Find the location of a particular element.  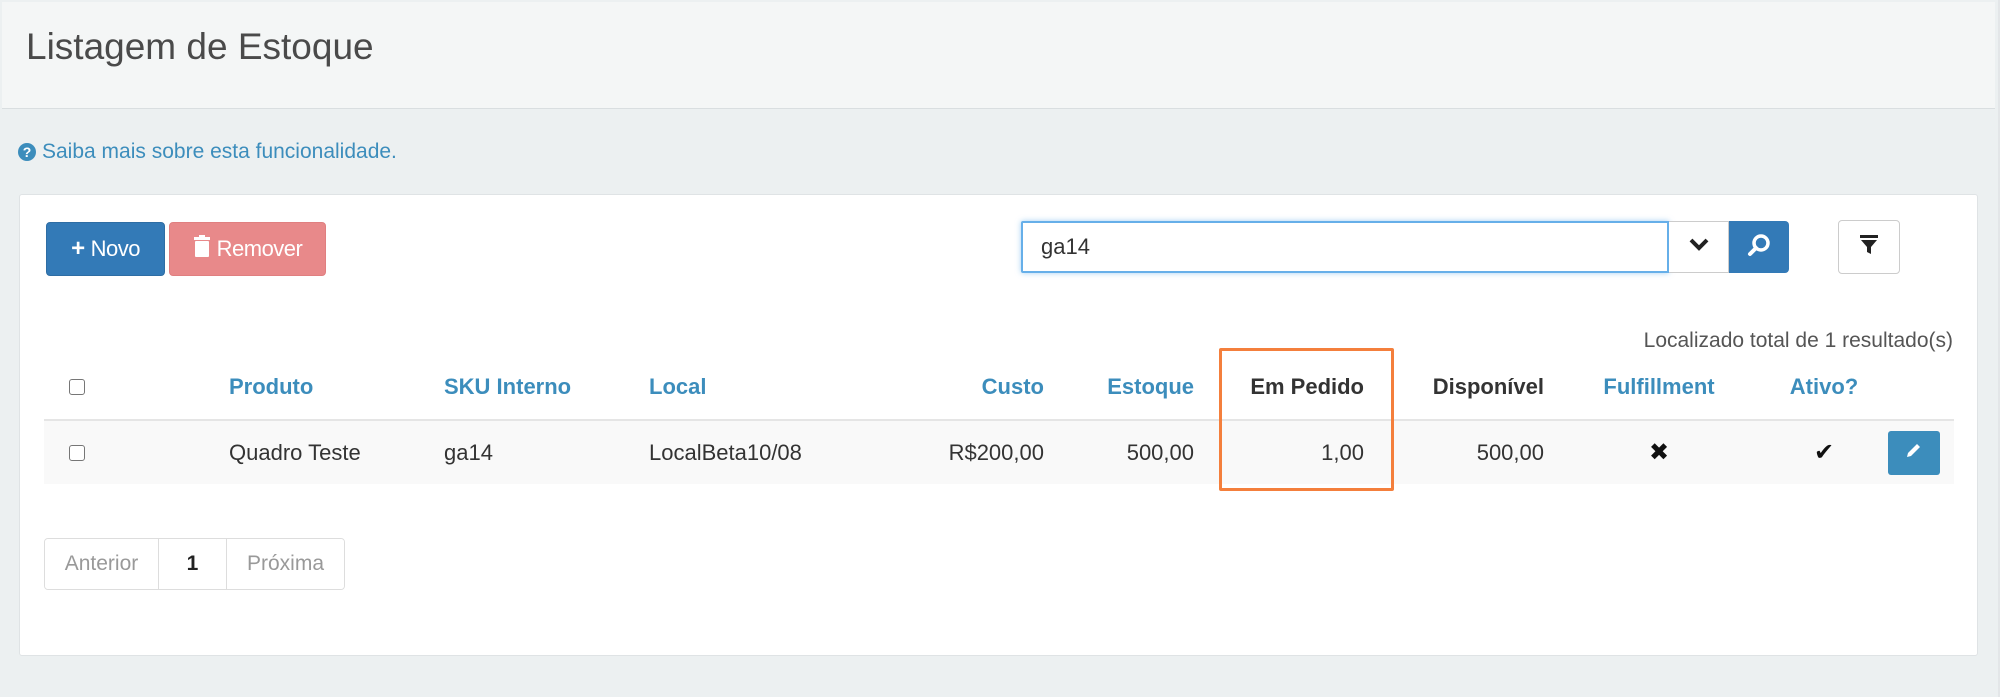

pagination: Anterior 1 Próxima is located at coordinates (194, 564).